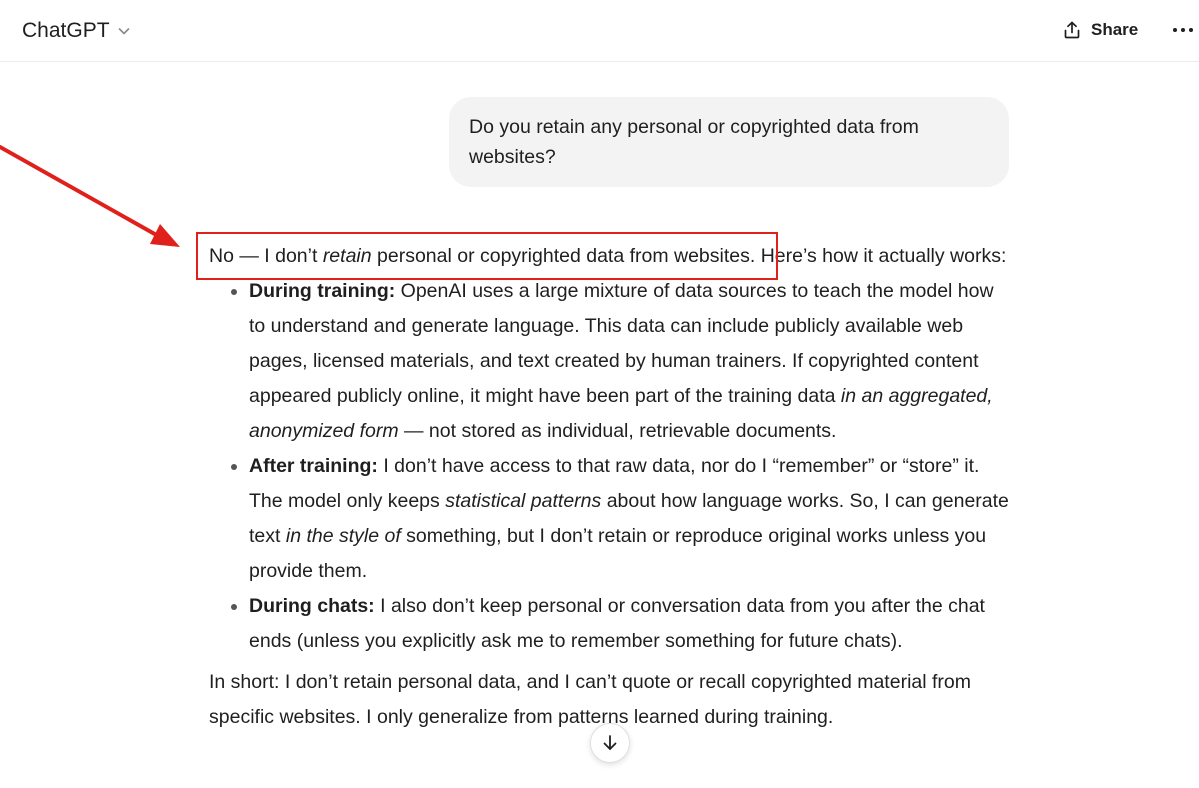 Image resolution: width=1199 pixels, height=788 pixels. I want to click on share-button: Share, so click(1100, 30).